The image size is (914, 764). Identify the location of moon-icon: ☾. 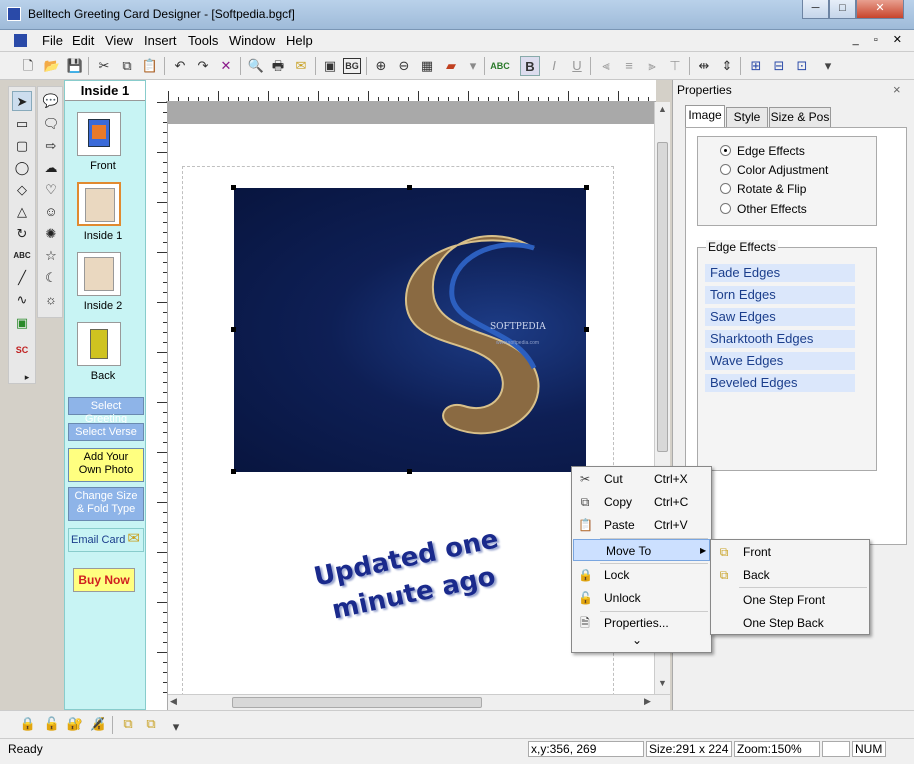
(51, 278).